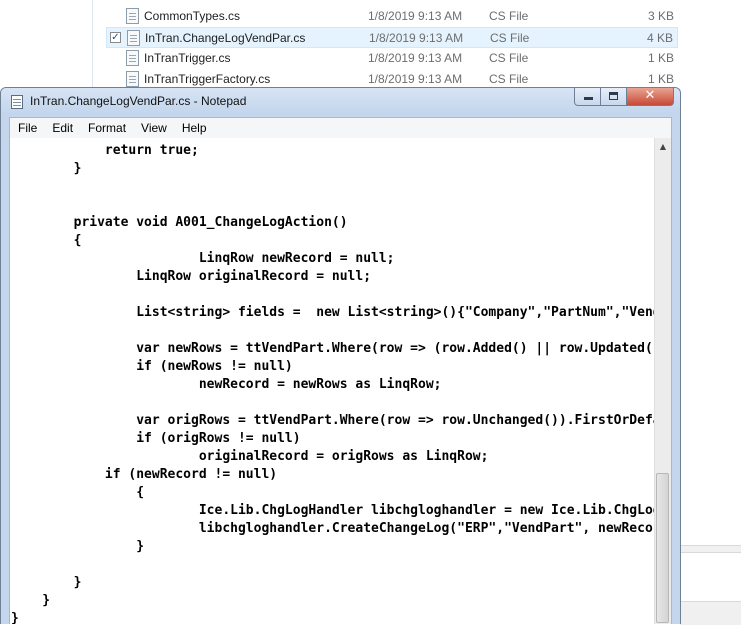  Describe the element at coordinates (340, 101) in the screenshot. I see `title-bar: InTran.ChangeLogVendPar.cs - Notepad ✕` at that location.